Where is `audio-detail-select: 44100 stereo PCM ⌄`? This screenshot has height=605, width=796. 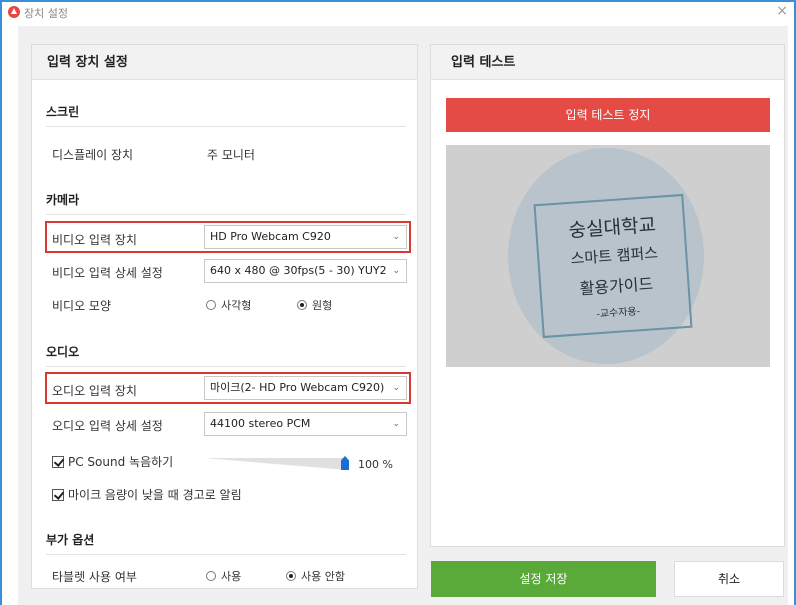
audio-detail-select: 44100 stereo PCM ⌄ is located at coordinates (305, 424).